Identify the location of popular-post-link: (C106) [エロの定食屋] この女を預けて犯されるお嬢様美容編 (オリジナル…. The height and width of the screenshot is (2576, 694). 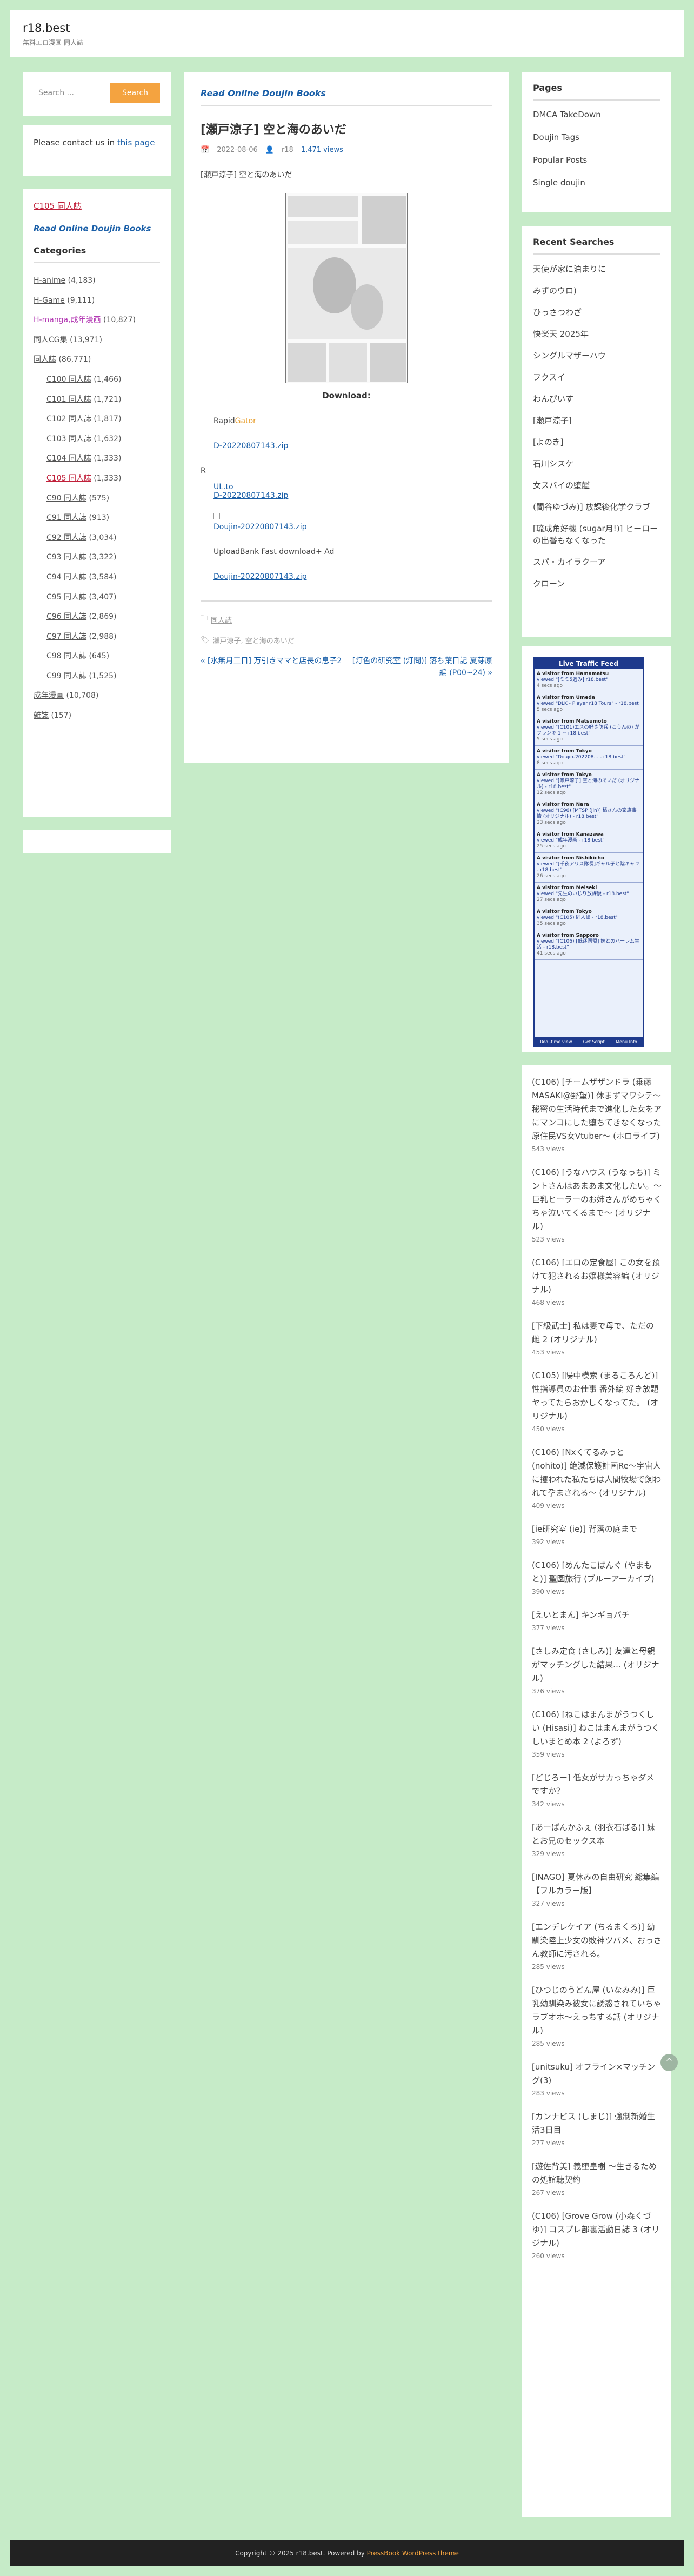
(597, 1276).